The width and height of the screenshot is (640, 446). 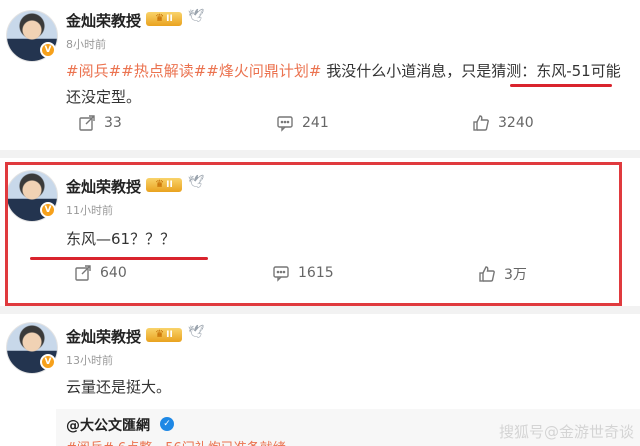 I want to click on repost-count: 33, so click(x=113, y=123).